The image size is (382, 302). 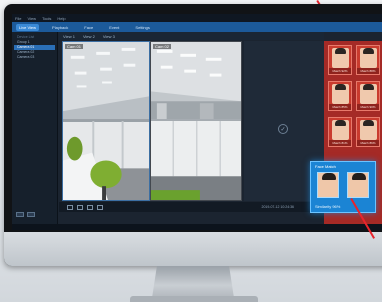 I want to click on alert-caption: Match 88%, so click(x=368, y=71).